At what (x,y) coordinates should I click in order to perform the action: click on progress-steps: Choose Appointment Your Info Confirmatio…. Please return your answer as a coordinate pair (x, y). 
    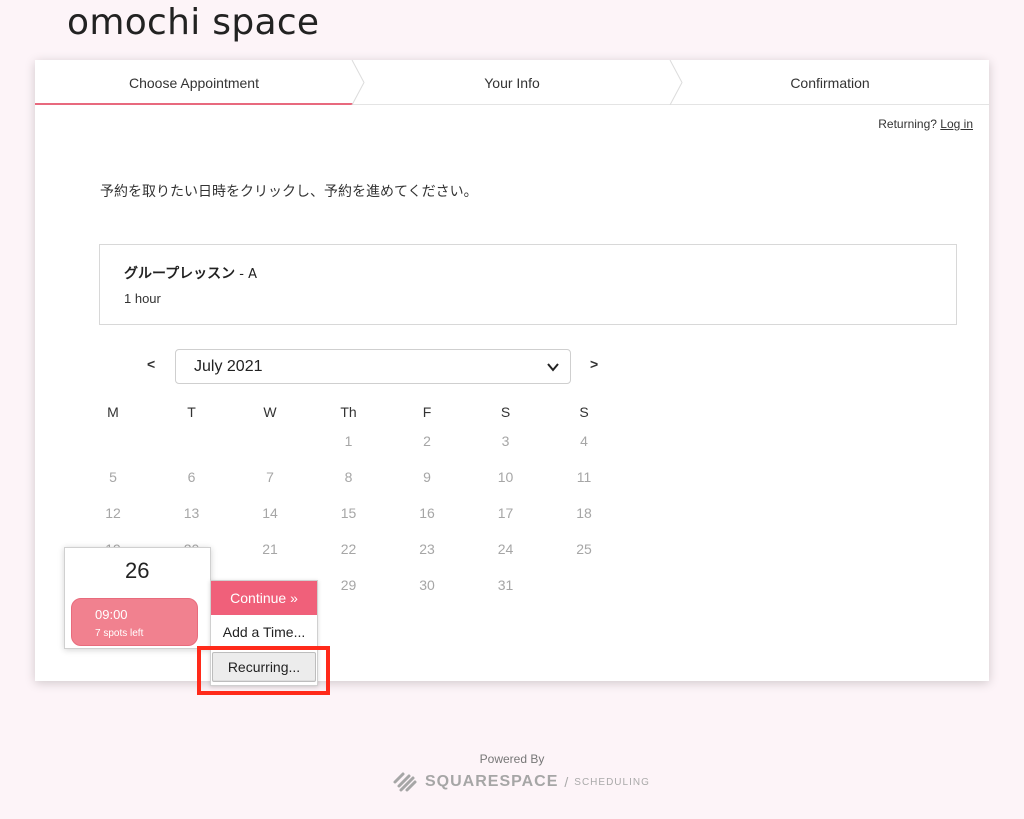
    Looking at the image, I should click on (512, 82).